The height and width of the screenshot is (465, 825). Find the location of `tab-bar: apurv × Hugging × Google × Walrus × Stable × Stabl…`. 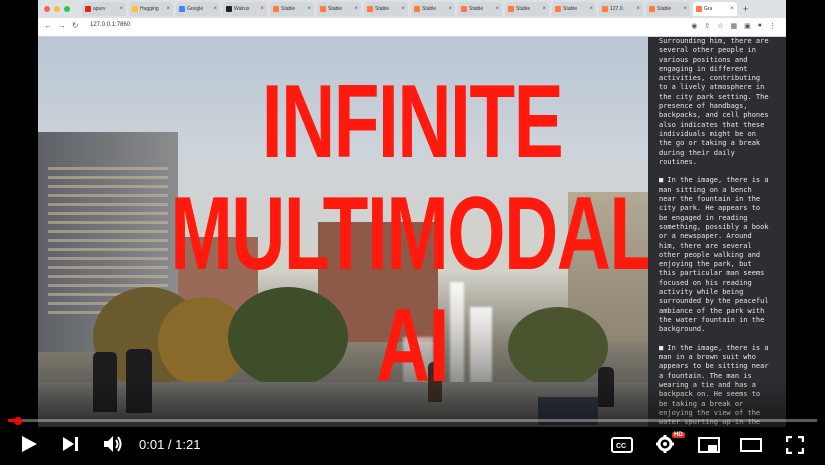

tab-bar: apurv × Hugging × Google × Walrus × Stable × Stabl… is located at coordinates (412, 9).